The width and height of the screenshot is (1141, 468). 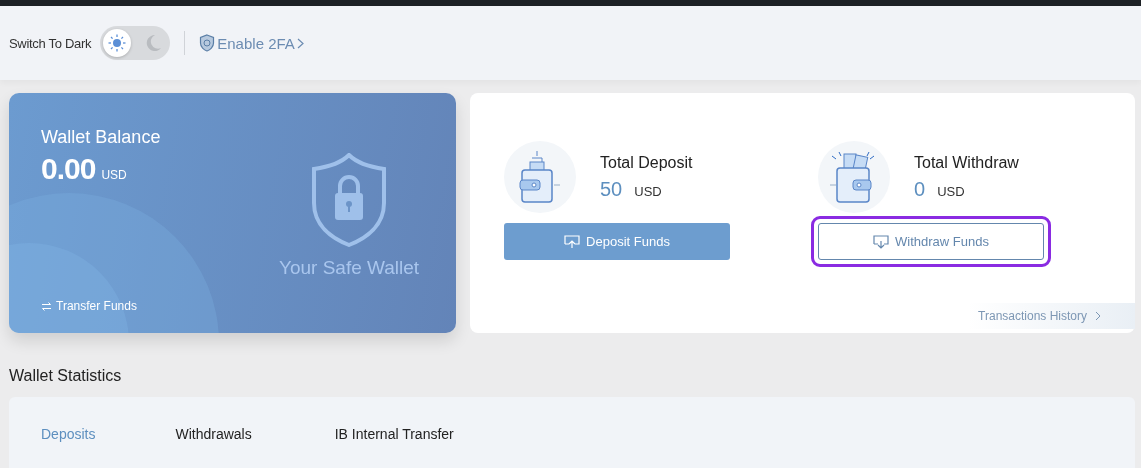 I want to click on wallet-balance-title: Wallet Balance, so click(x=101, y=137).